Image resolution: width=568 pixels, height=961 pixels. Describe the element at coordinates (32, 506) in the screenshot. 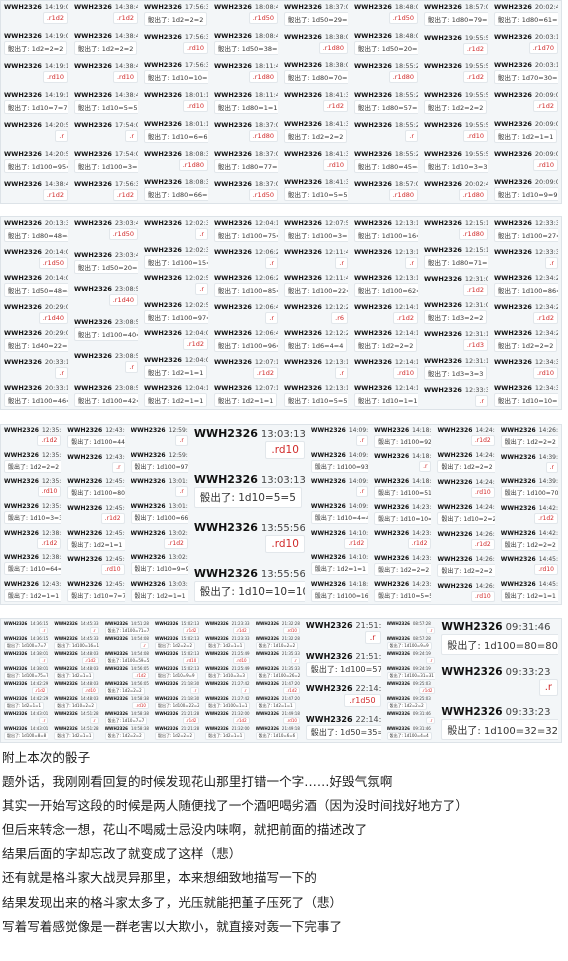

I see `message-header: WWH232612:35:09` at that location.